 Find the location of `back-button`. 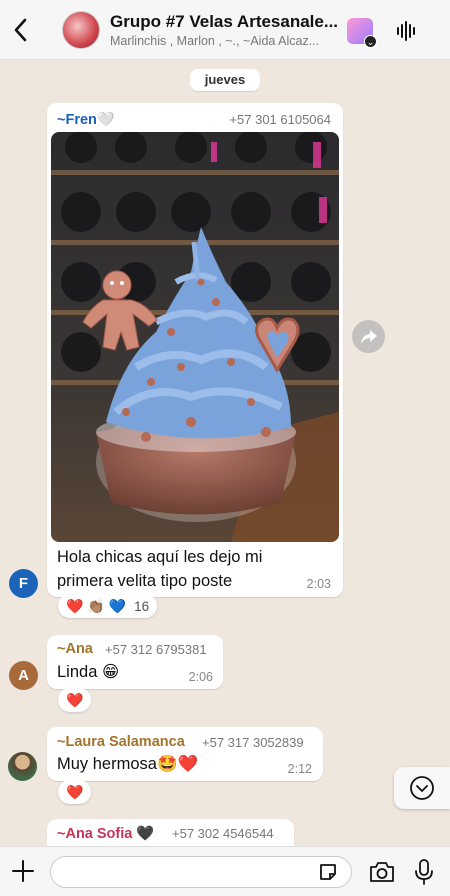

back-button is located at coordinates (20, 30).